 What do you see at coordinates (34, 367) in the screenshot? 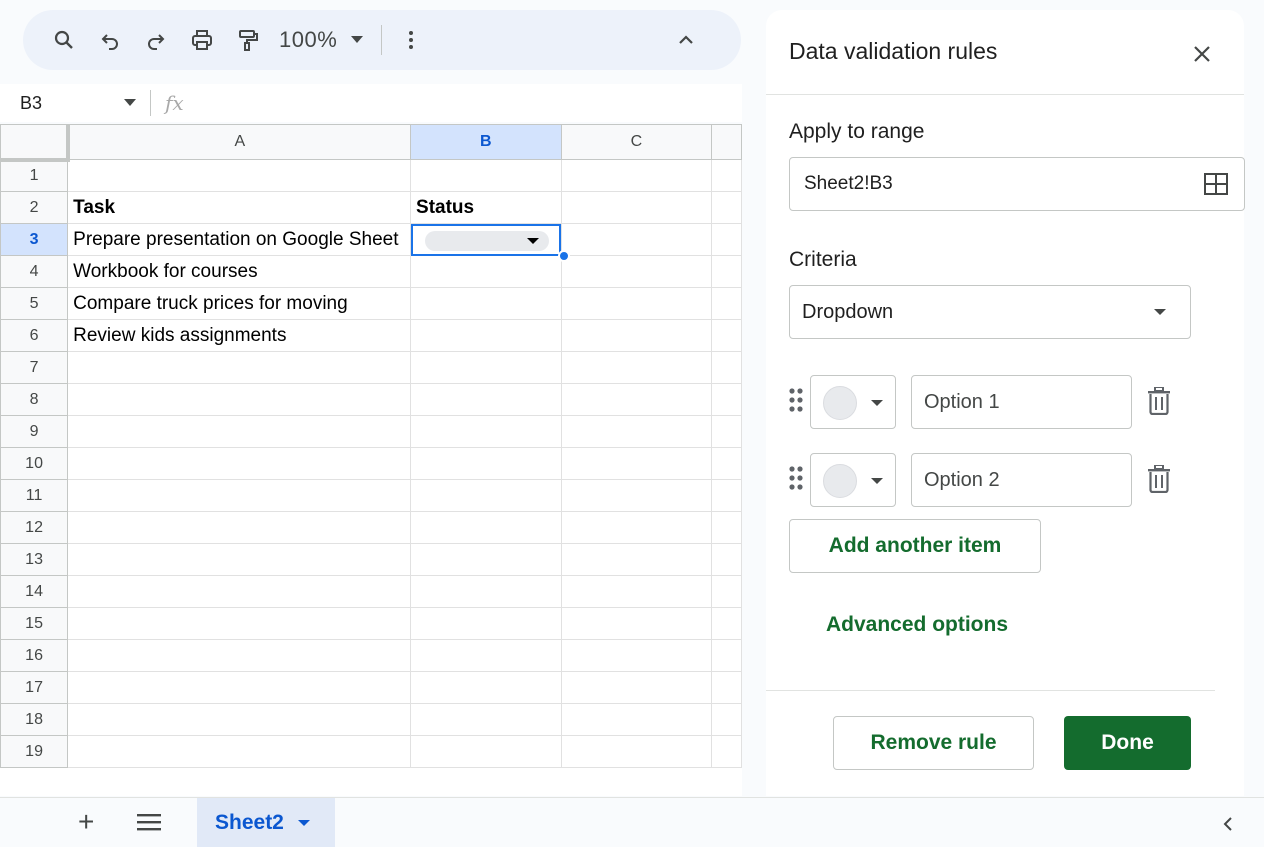
I see `row-header: 7` at bounding box center [34, 367].